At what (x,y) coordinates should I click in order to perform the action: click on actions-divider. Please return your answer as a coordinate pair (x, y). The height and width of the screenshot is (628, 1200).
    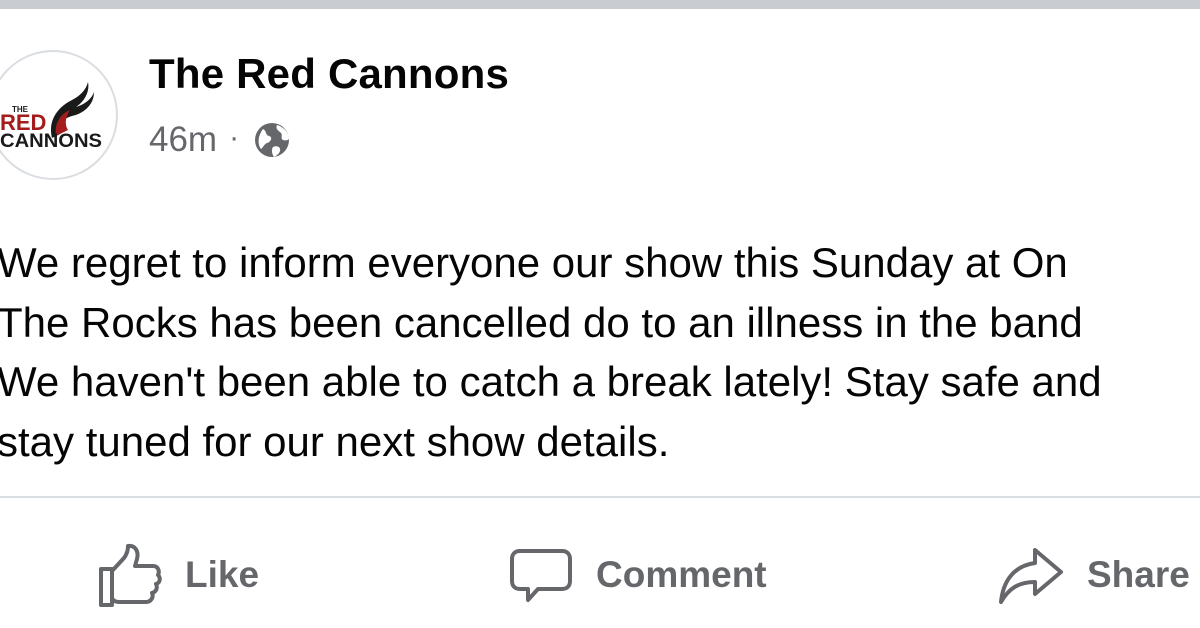
    Looking at the image, I should click on (600, 497).